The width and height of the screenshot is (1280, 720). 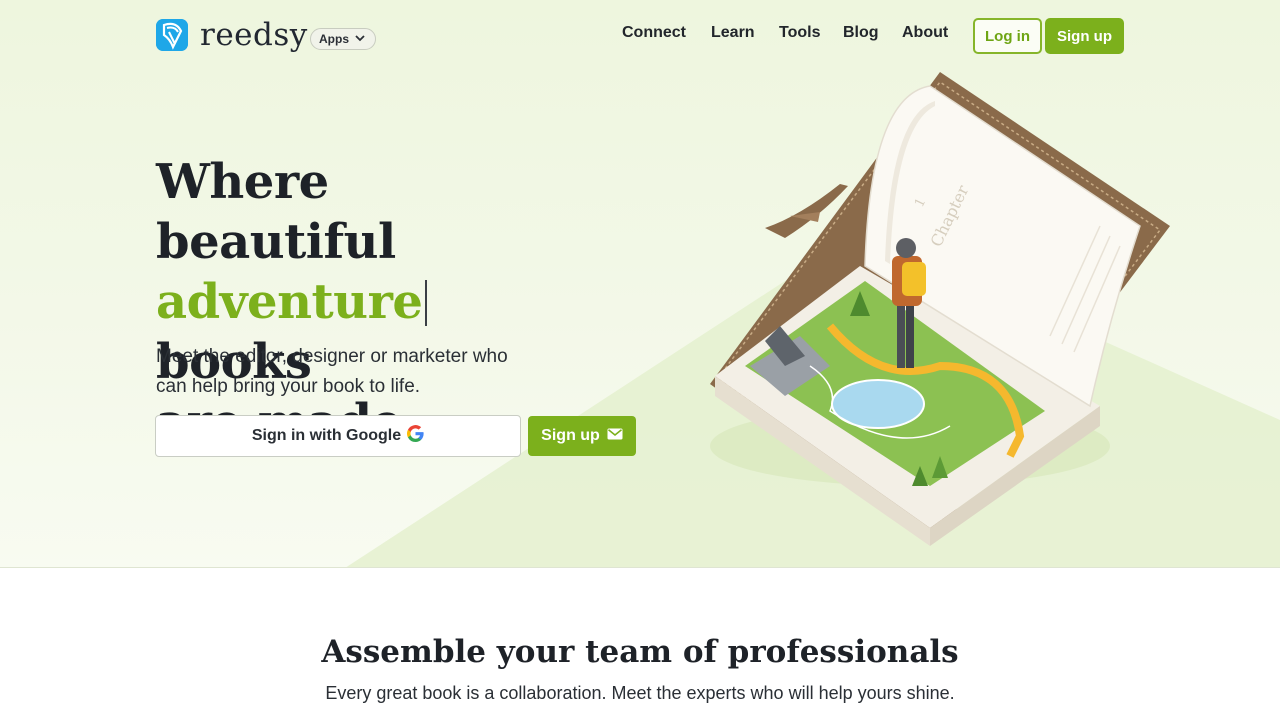 I want to click on brand-name: reedsy, so click(x=254, y=35).